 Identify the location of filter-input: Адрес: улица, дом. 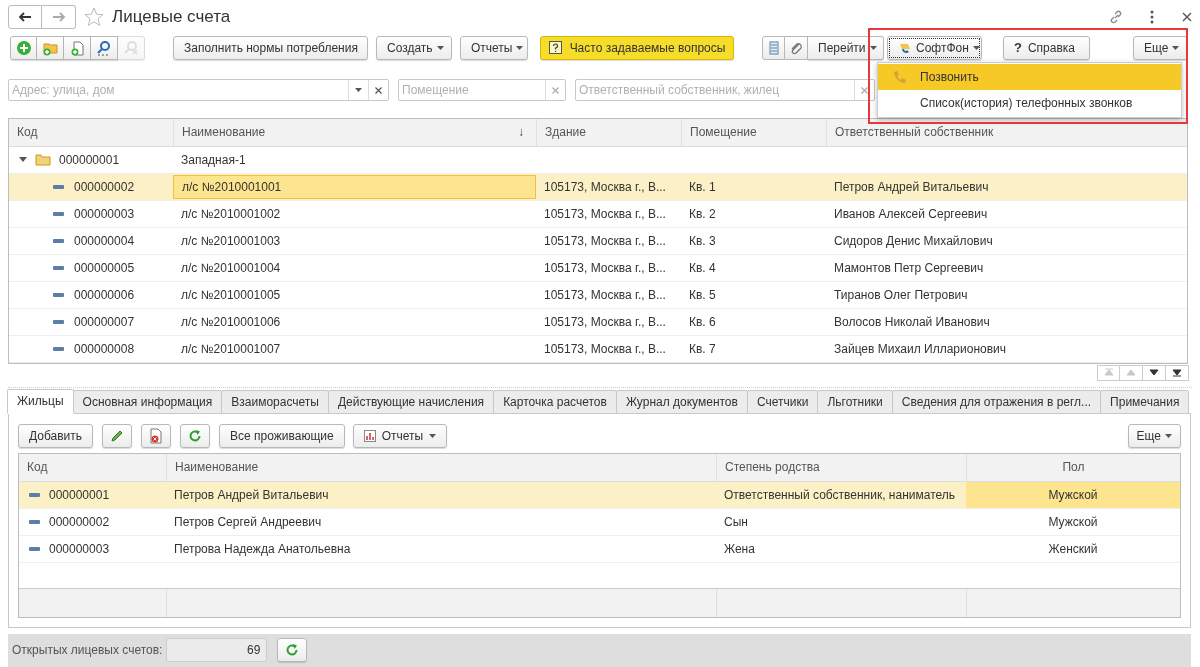
(178, 90).